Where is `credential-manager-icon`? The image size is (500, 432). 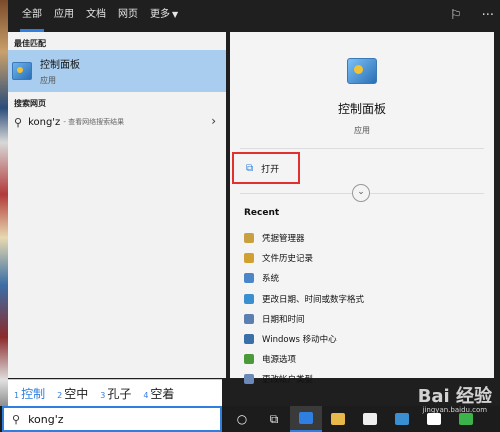 credential-manager-icon is located at coordinates (249, 238).